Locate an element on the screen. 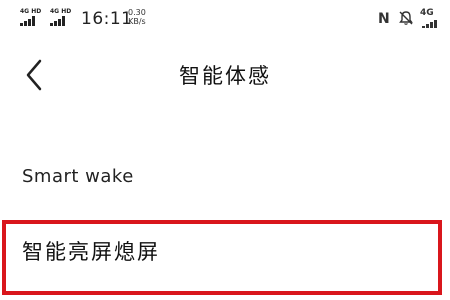  speed-unit: KB/s is located at coordinates (137, 21).